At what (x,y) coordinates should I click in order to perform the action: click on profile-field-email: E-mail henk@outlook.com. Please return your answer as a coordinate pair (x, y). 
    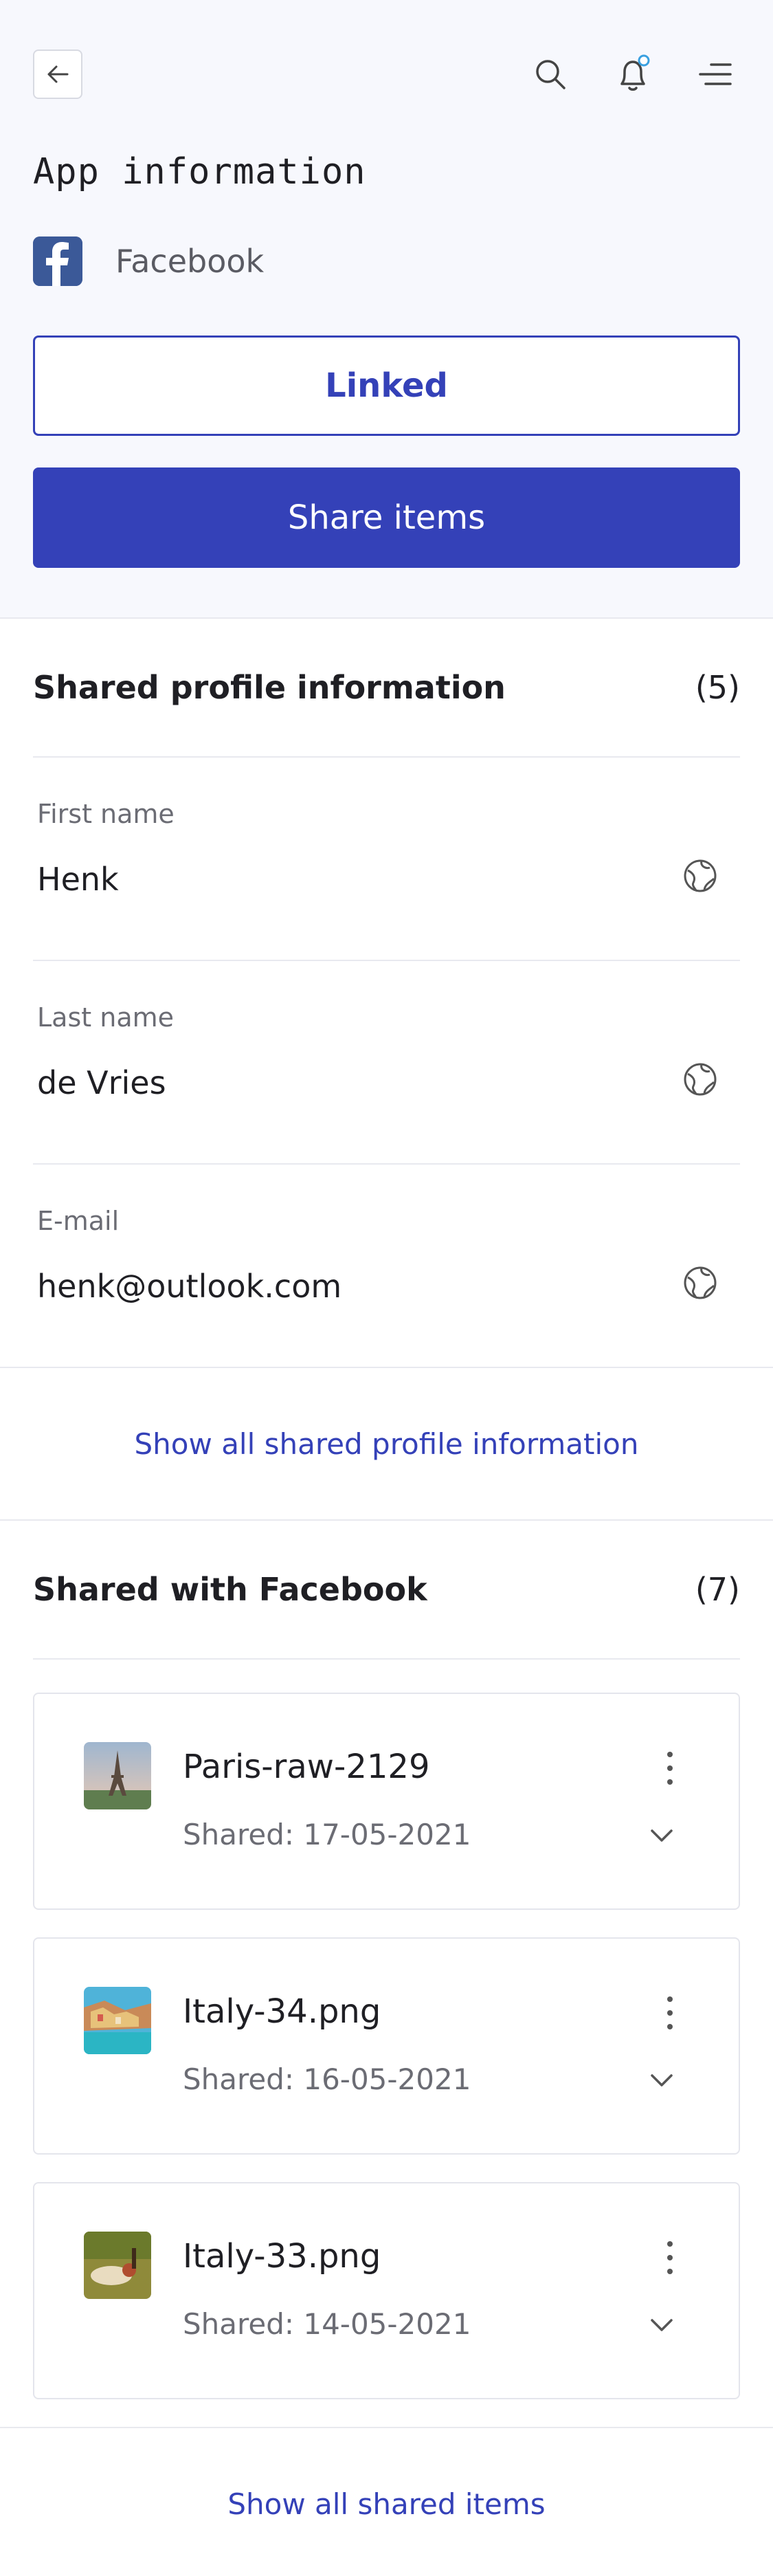
    Looking at the image, I should click on (386, 1266).